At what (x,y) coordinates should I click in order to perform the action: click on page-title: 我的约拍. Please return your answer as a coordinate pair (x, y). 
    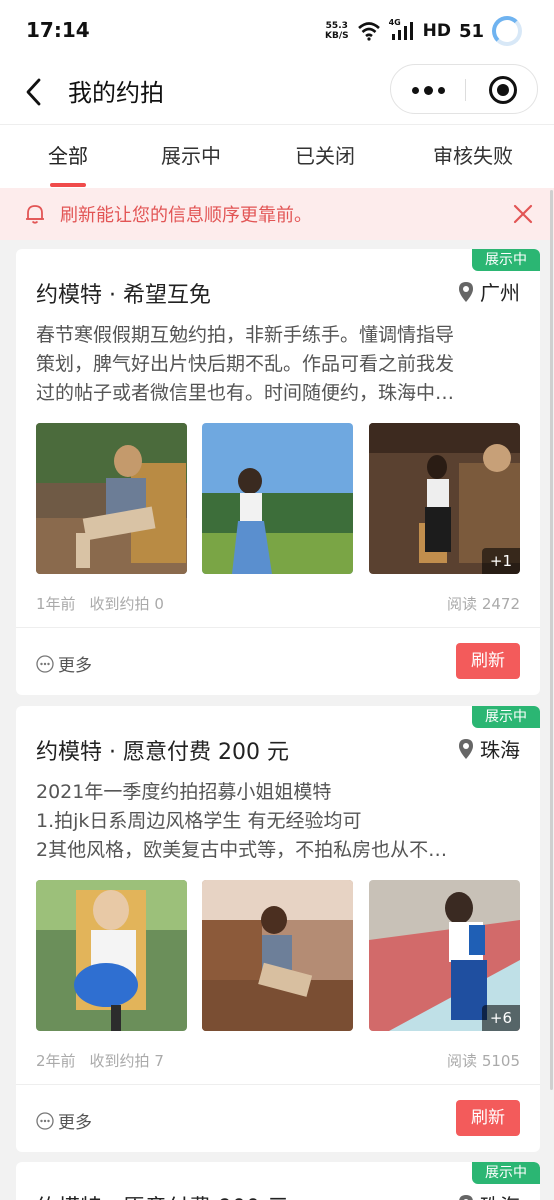
    Looking at the image, I should click on (116, 93).